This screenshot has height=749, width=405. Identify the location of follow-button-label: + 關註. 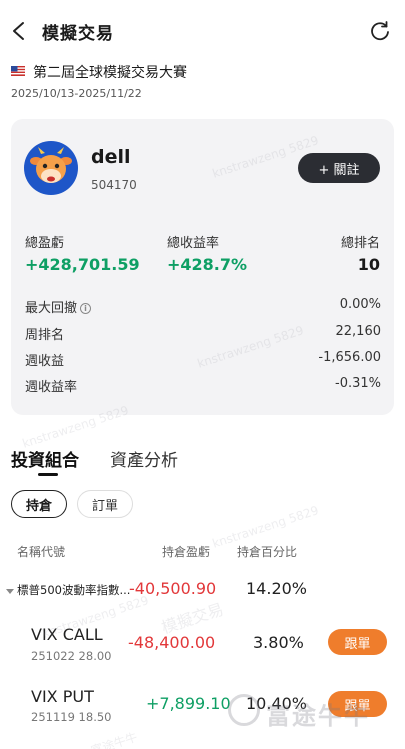
(339, 170).